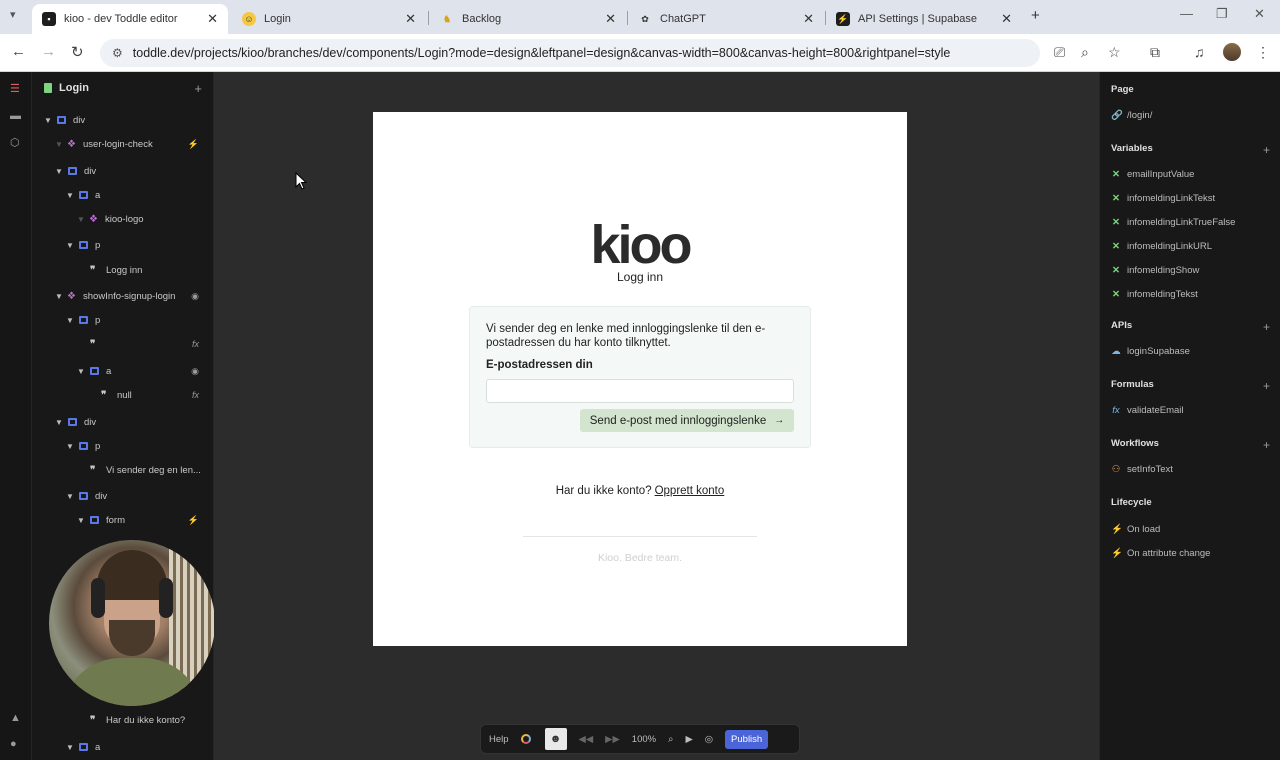  I want to click on browser-menu-icon: ⋮, so click(1263, 52).